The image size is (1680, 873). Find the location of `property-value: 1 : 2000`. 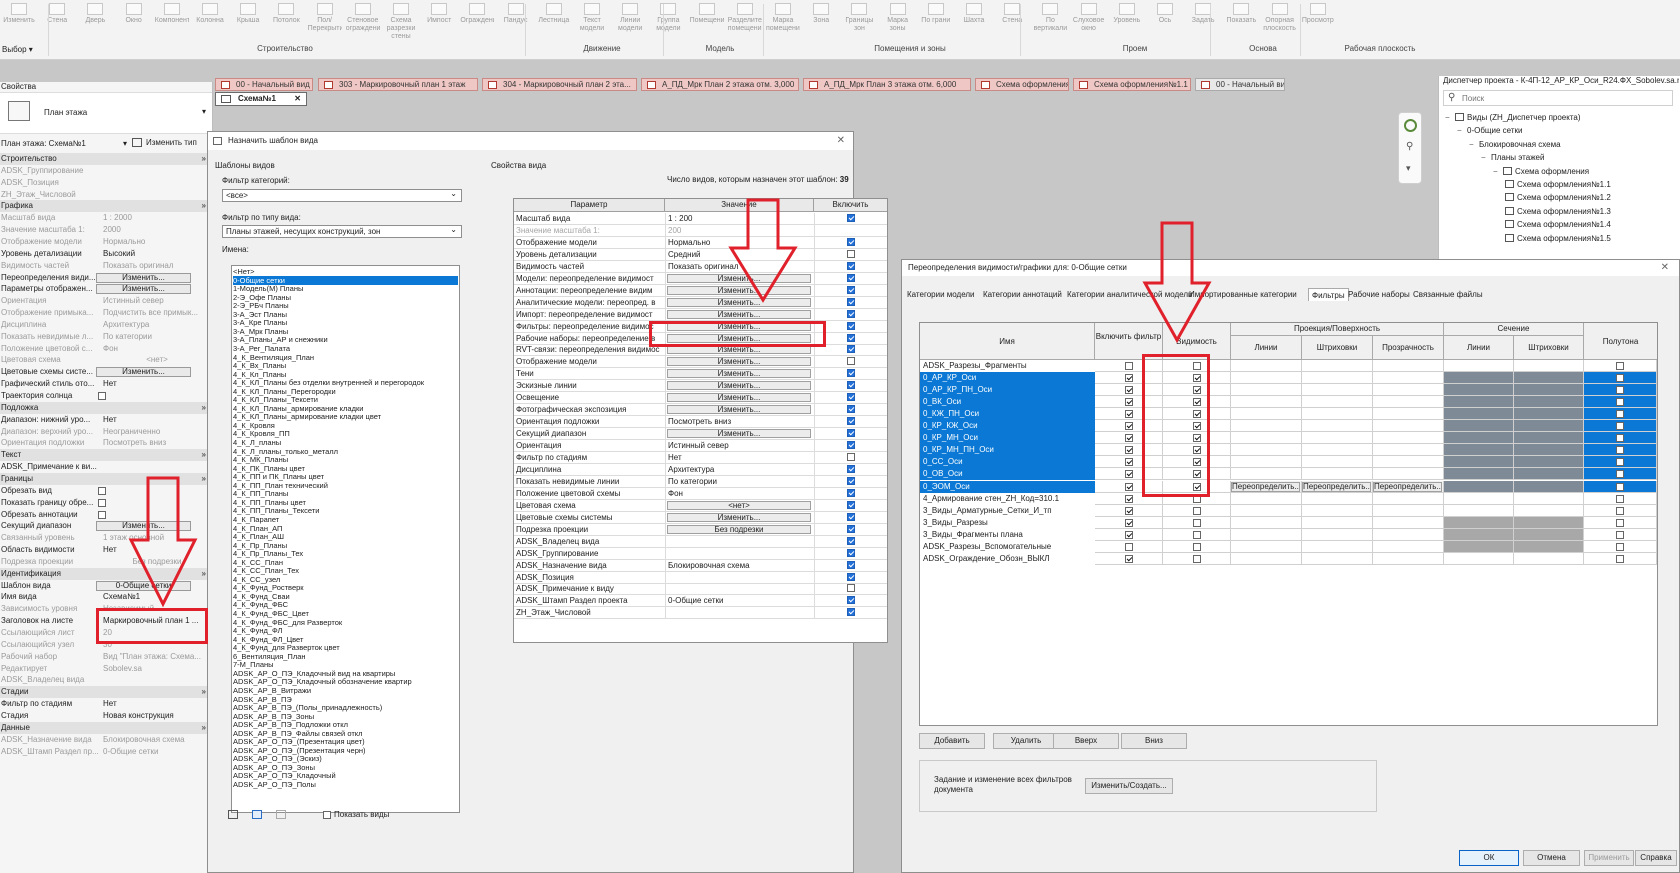

property-value: 1 : 2000 is located at coordinates (157, 218).